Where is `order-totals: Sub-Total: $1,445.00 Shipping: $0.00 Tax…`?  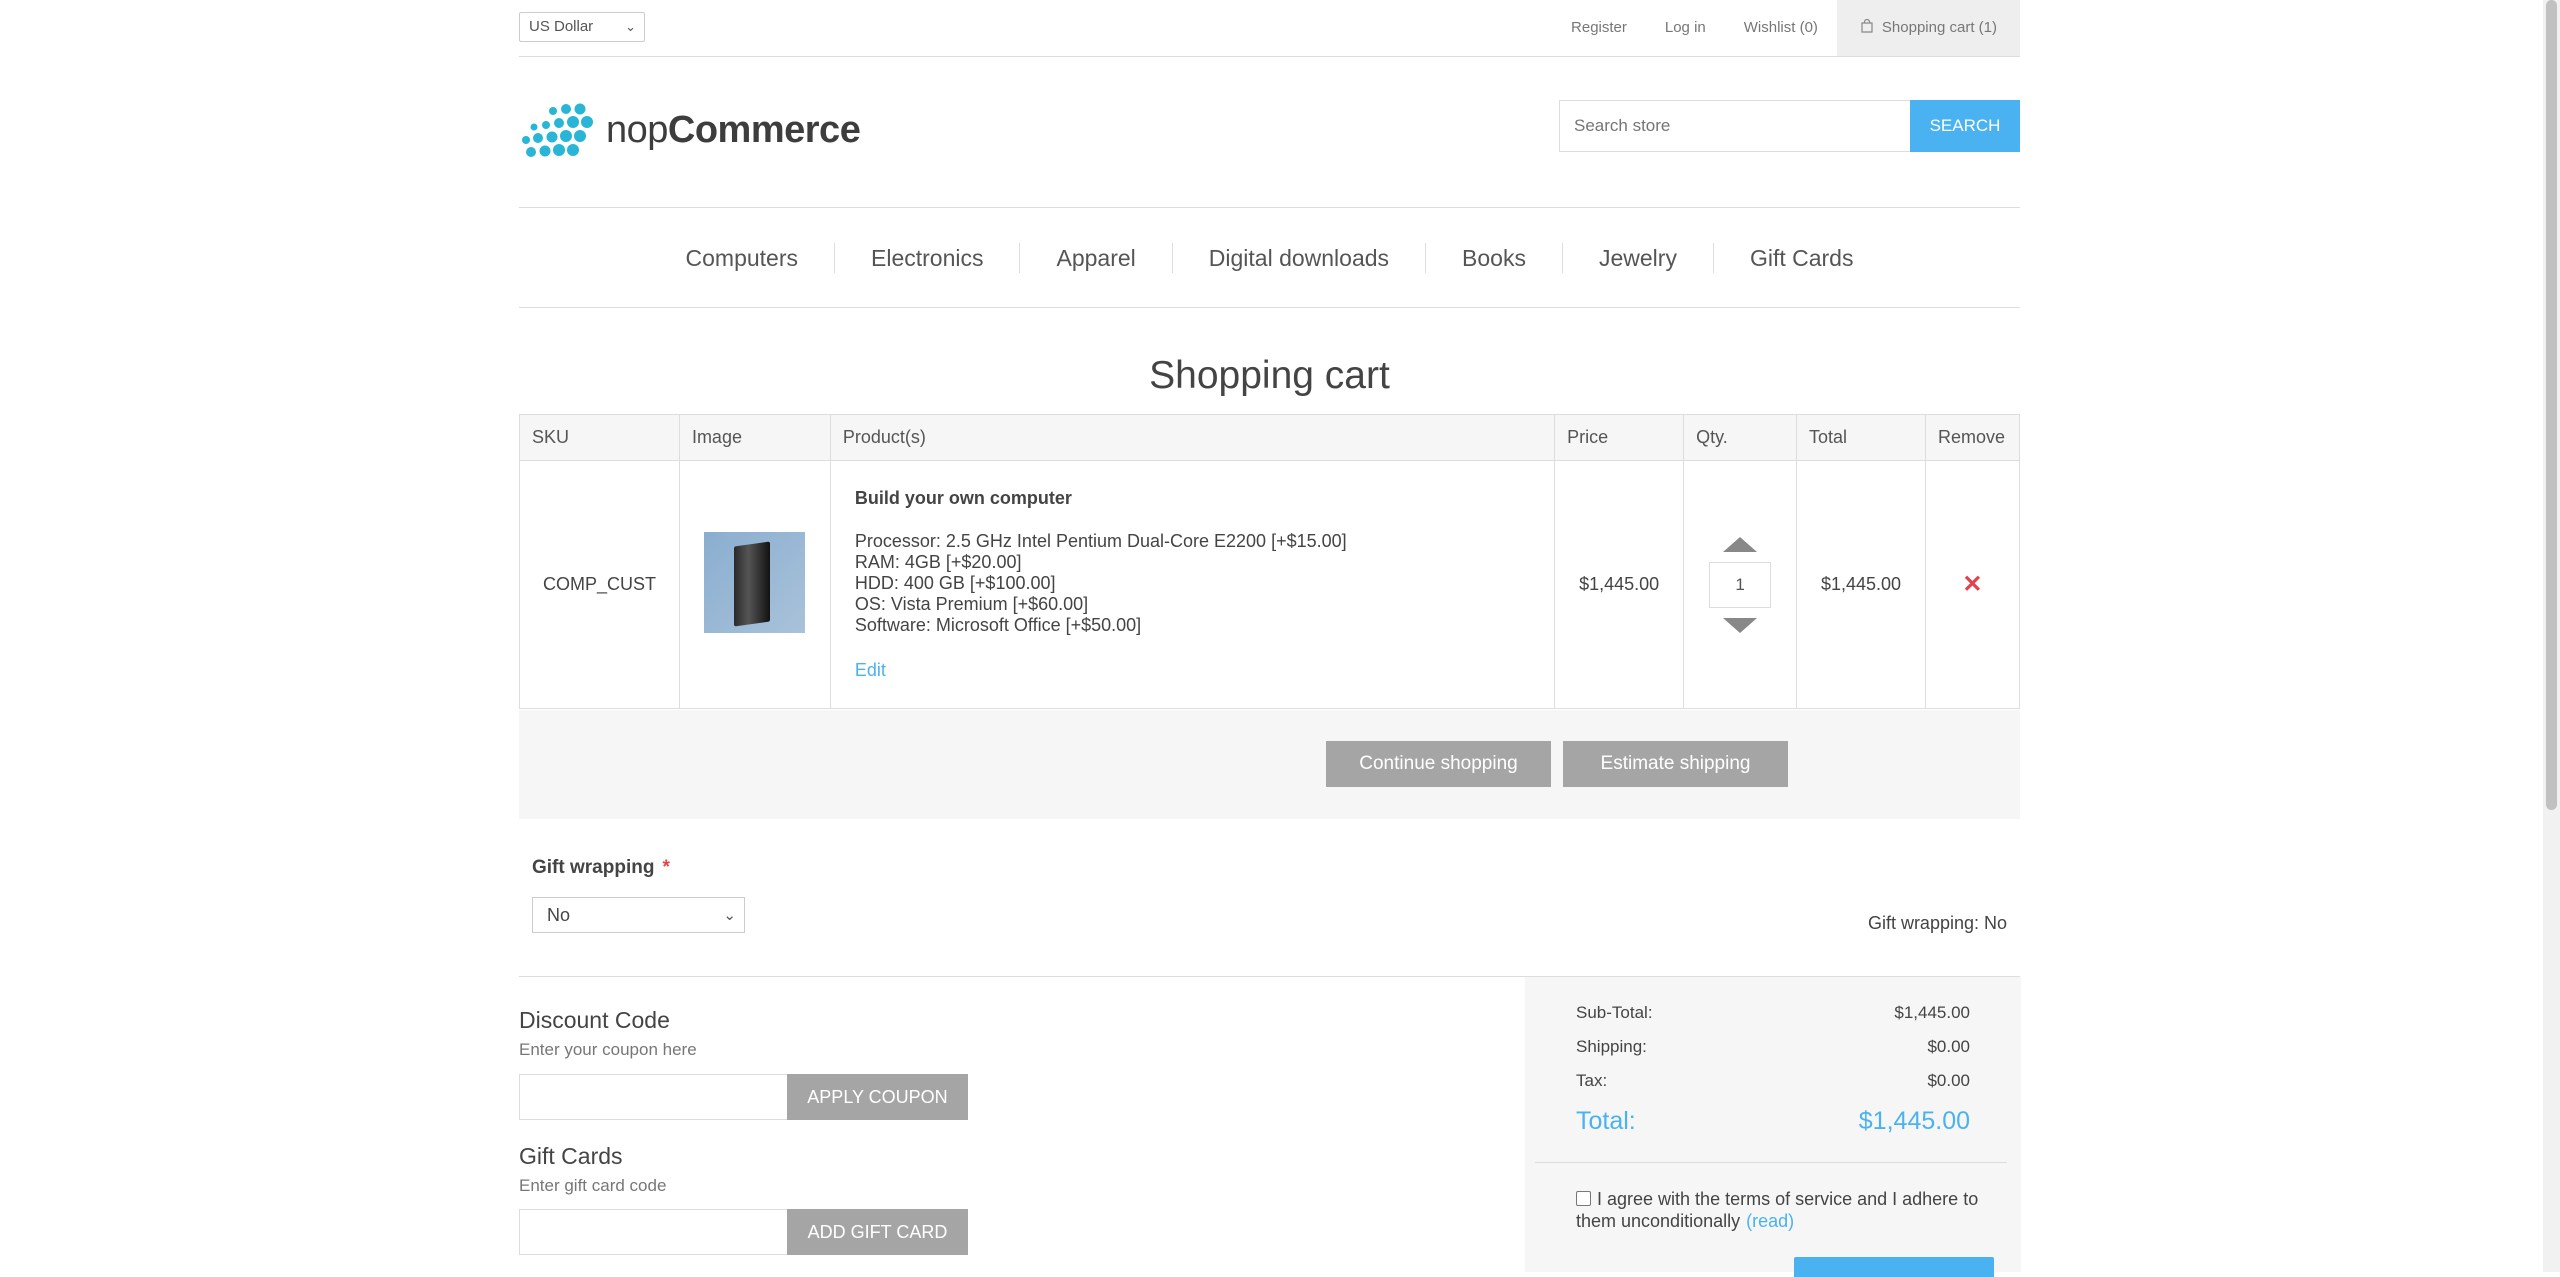 order-totals: Sub-Total: $1,445.00 Shipping: $0.00 Tax… is located at coordinates (1773, 1127).